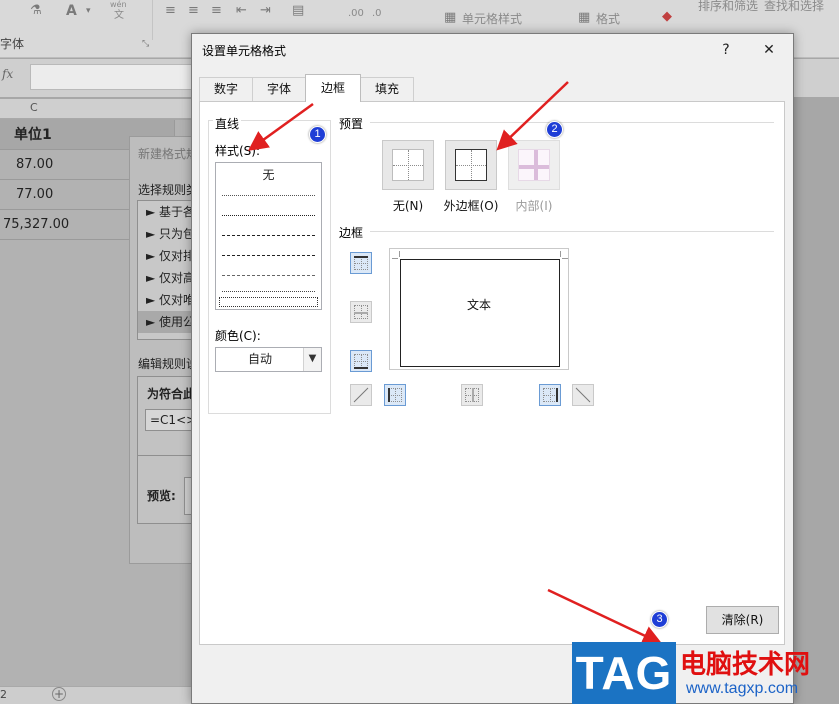  I want to click on watermark-url: www.tagxp.com, so click(742, 688).